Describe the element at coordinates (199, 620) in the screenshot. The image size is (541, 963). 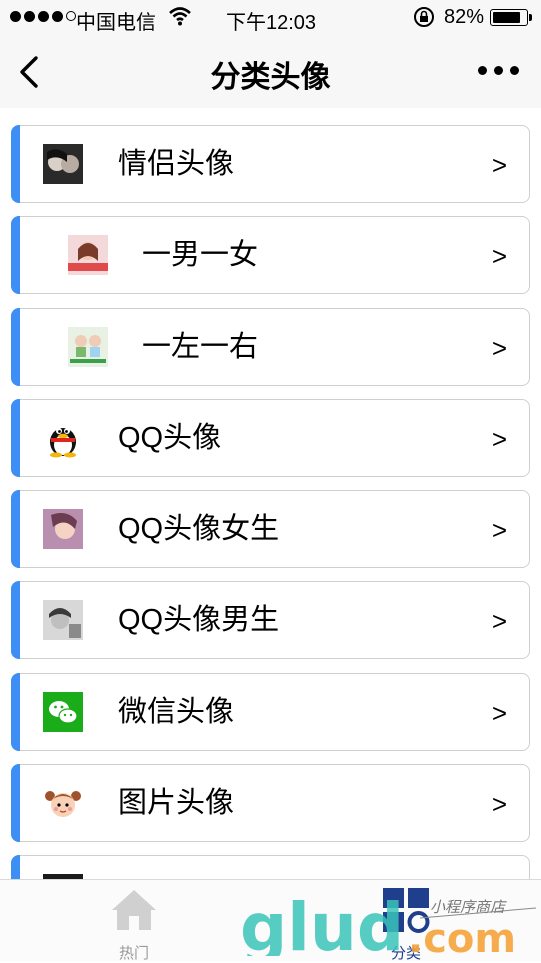
I see `category-label: QQ头像男生` at that location.